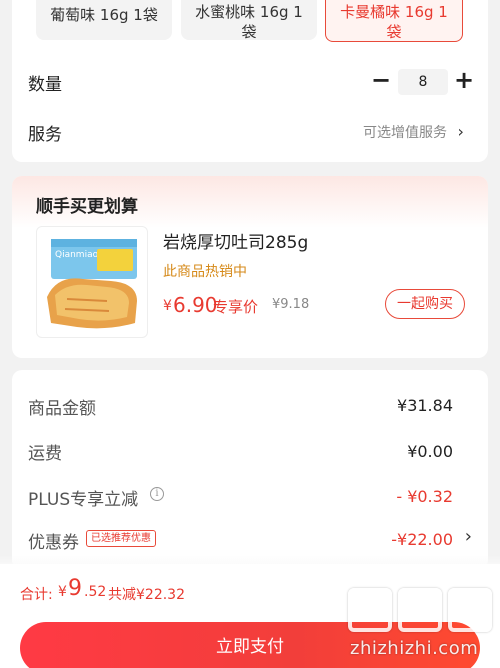 The height and width of the screenshot is (668, 500). I want to click on summary-label-plus-discount: PLUS专享立减, so click(83, 500).